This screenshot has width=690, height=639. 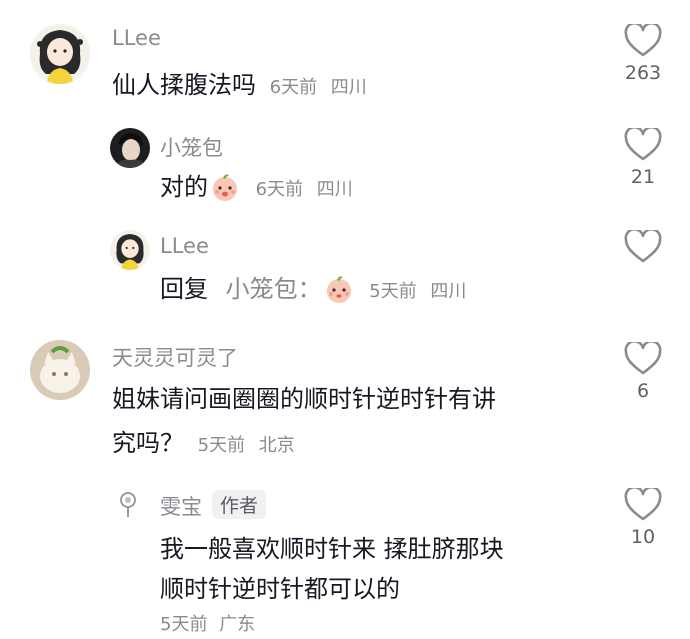 I want to click on comment-body: 对的, so click(x=184, y=187).